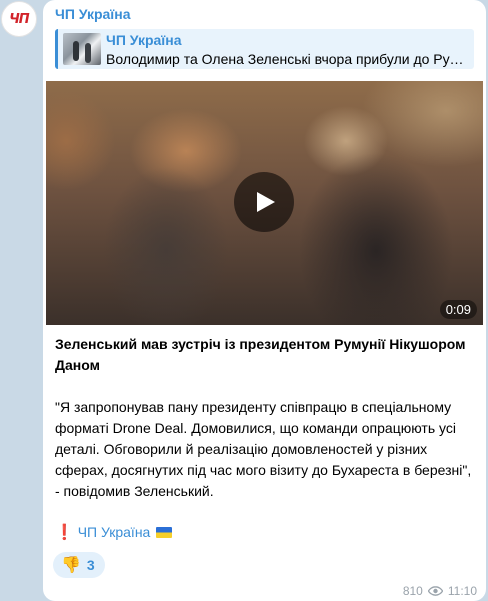  I want to click on channel-signature: ❗ ЧП Україна, so click(114, 532).